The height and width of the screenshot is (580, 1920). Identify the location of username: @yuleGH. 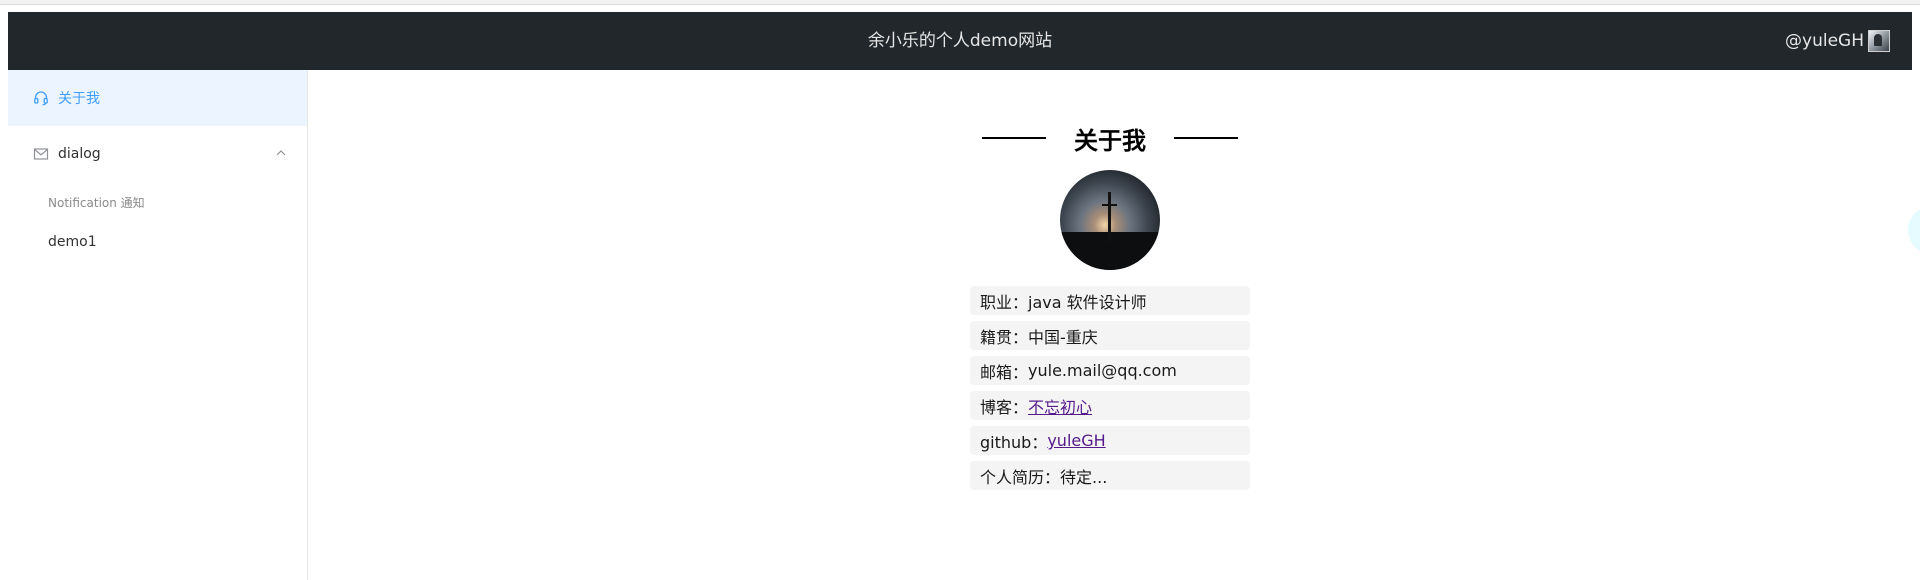
(1824, 41).